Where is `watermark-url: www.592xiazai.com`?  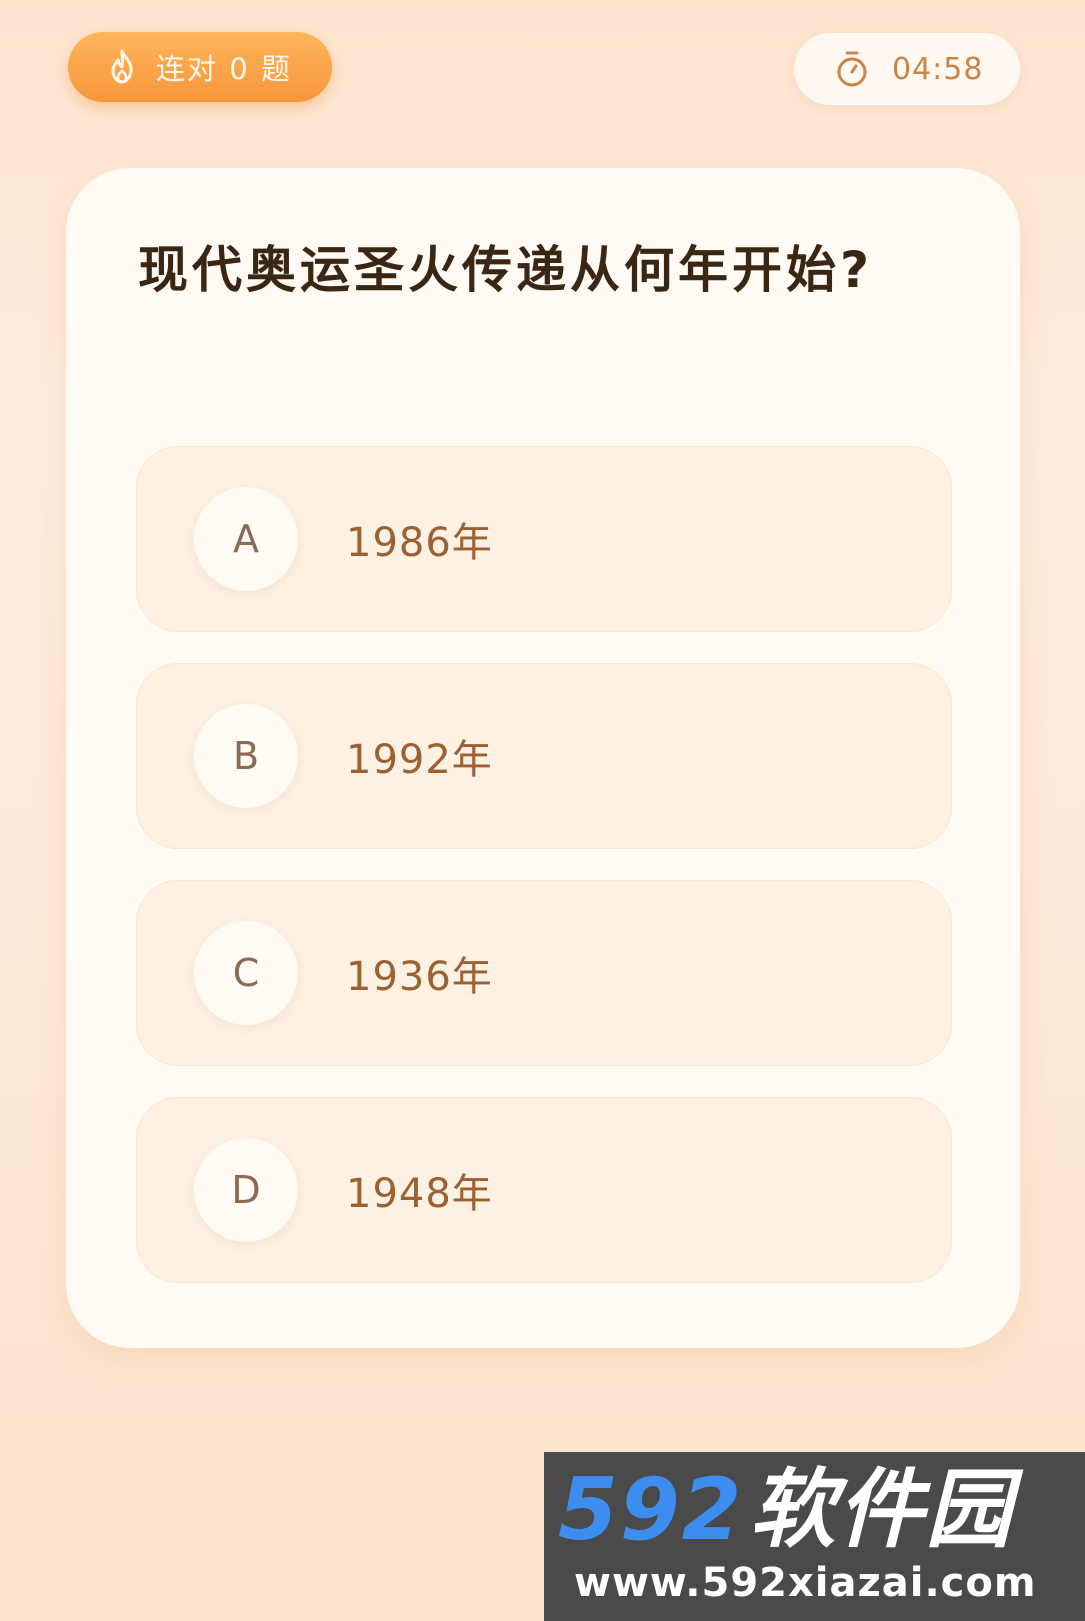
watermark-url: www.592xiazai.com is located at coordinates (805, 1583).